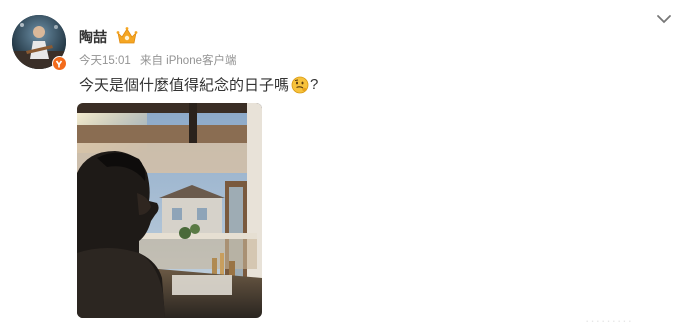  I want to click on crown-icon, so click(127, 36).